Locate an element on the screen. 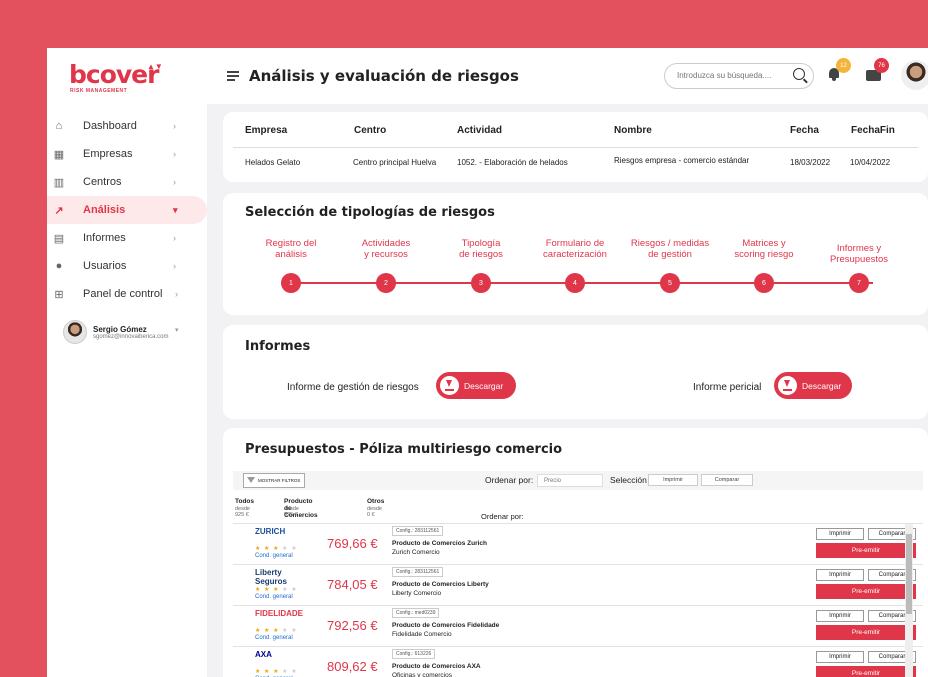 The image size is (928, 677). print-selection-button: Imprimir is located at coordinates (673, 480).